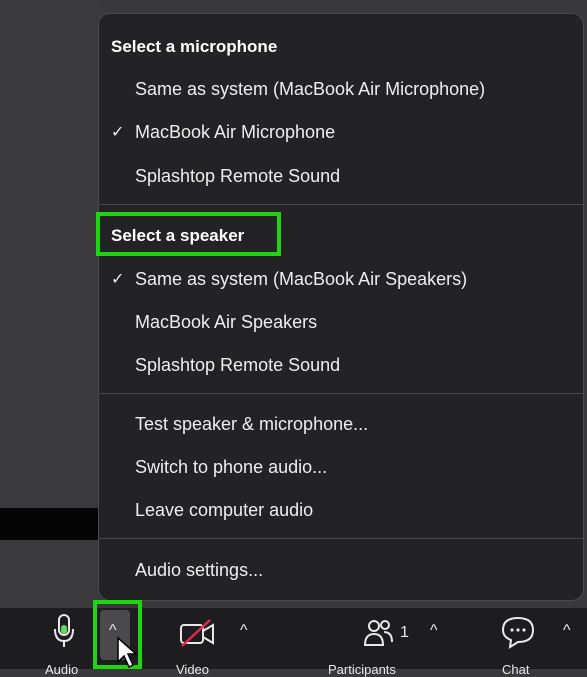 The image size is (587, 677). What do you see at coordinates (347, 328) in the screenshot?
I see `speaker-option-macbook-air: MacBook Air Speakers` at bounding box center [347, 328].